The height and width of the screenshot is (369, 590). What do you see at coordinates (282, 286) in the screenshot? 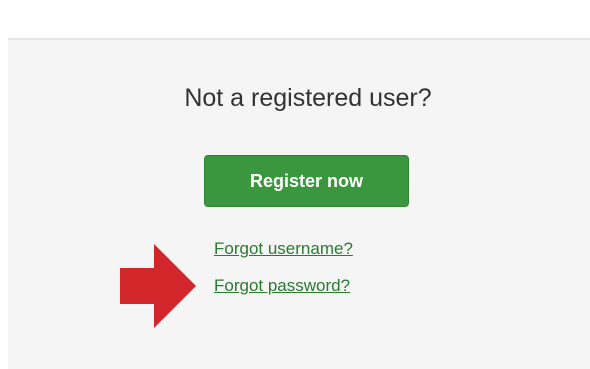
I see `forgot-password-link: Forgot password?` at bounding box center [282, 286].